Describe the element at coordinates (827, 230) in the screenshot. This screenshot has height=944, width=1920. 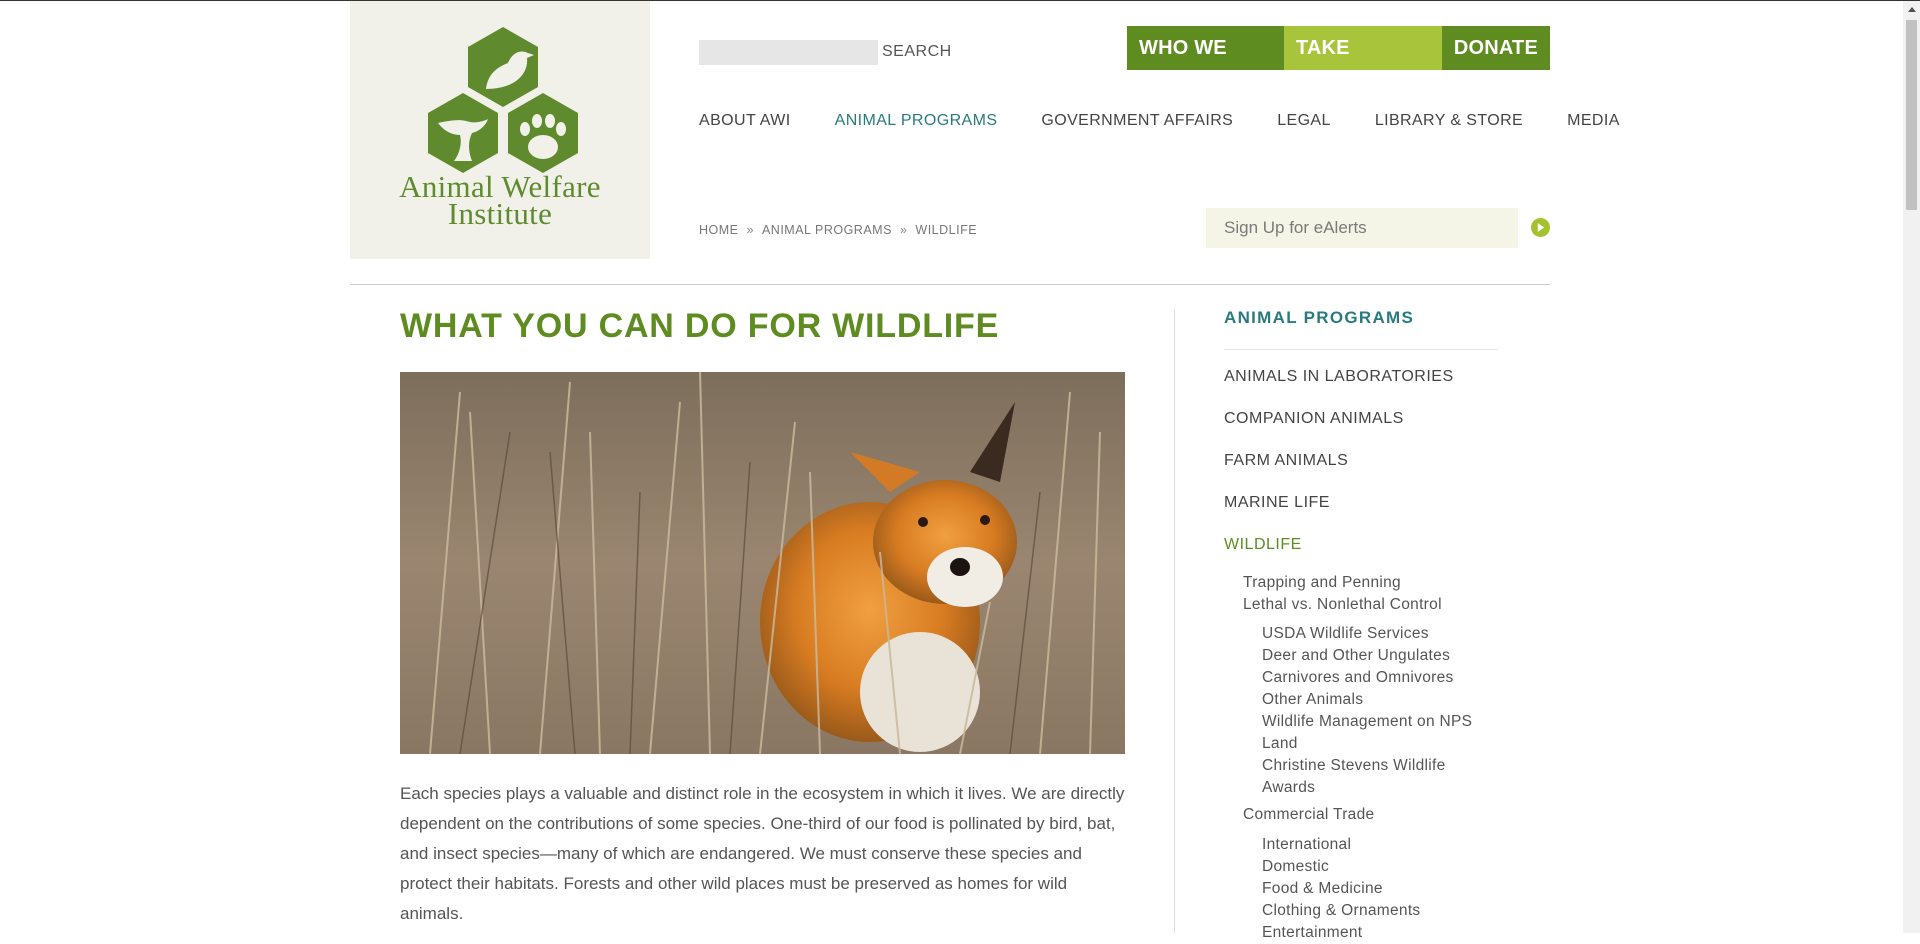
I see `breadcrumb-animal-programs: ANIMAL PROGRAMS` at that location.